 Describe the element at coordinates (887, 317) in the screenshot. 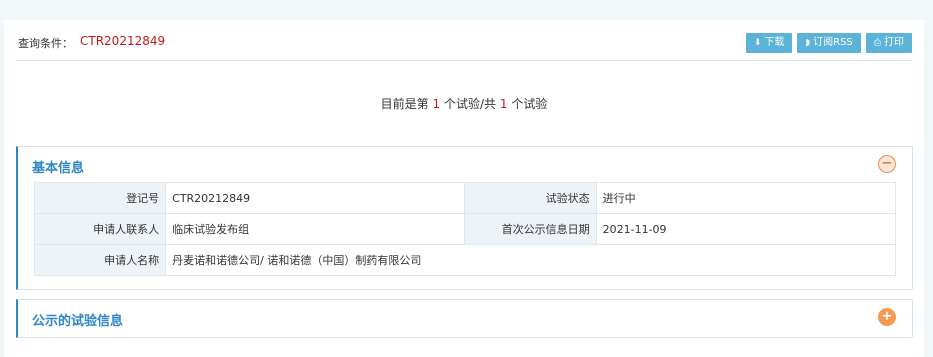

I see `expand-icon: +` at that location.